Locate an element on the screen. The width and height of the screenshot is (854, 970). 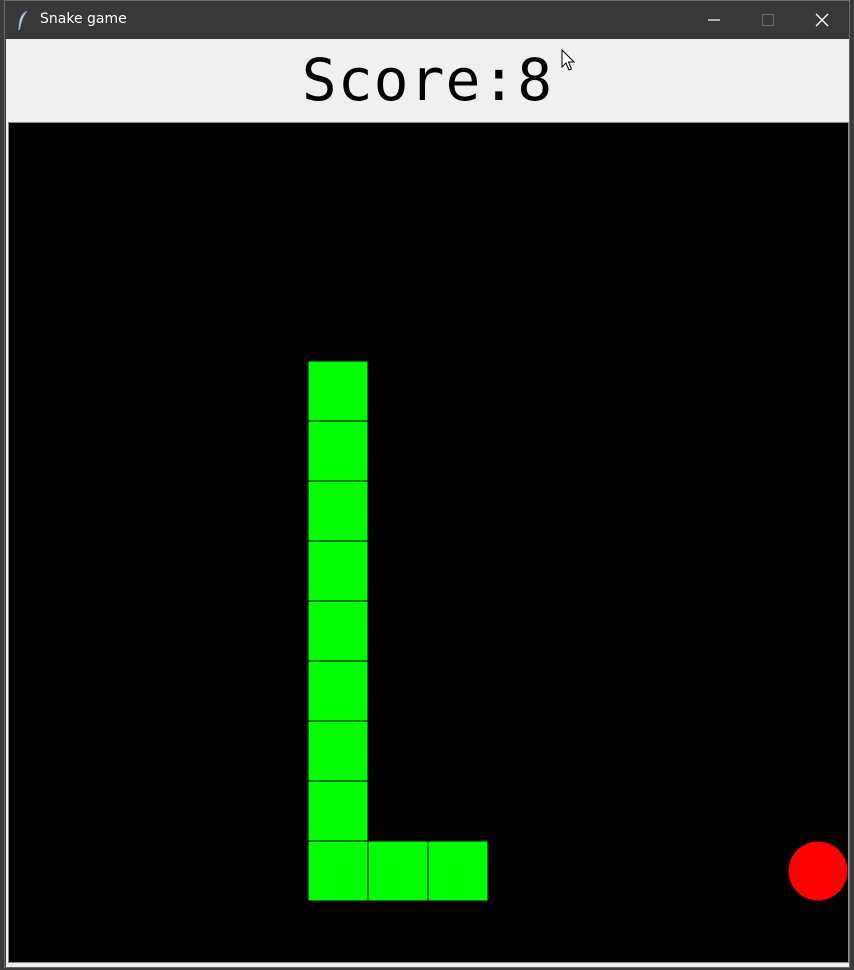
close-icon is located at coordinates (822, 20).